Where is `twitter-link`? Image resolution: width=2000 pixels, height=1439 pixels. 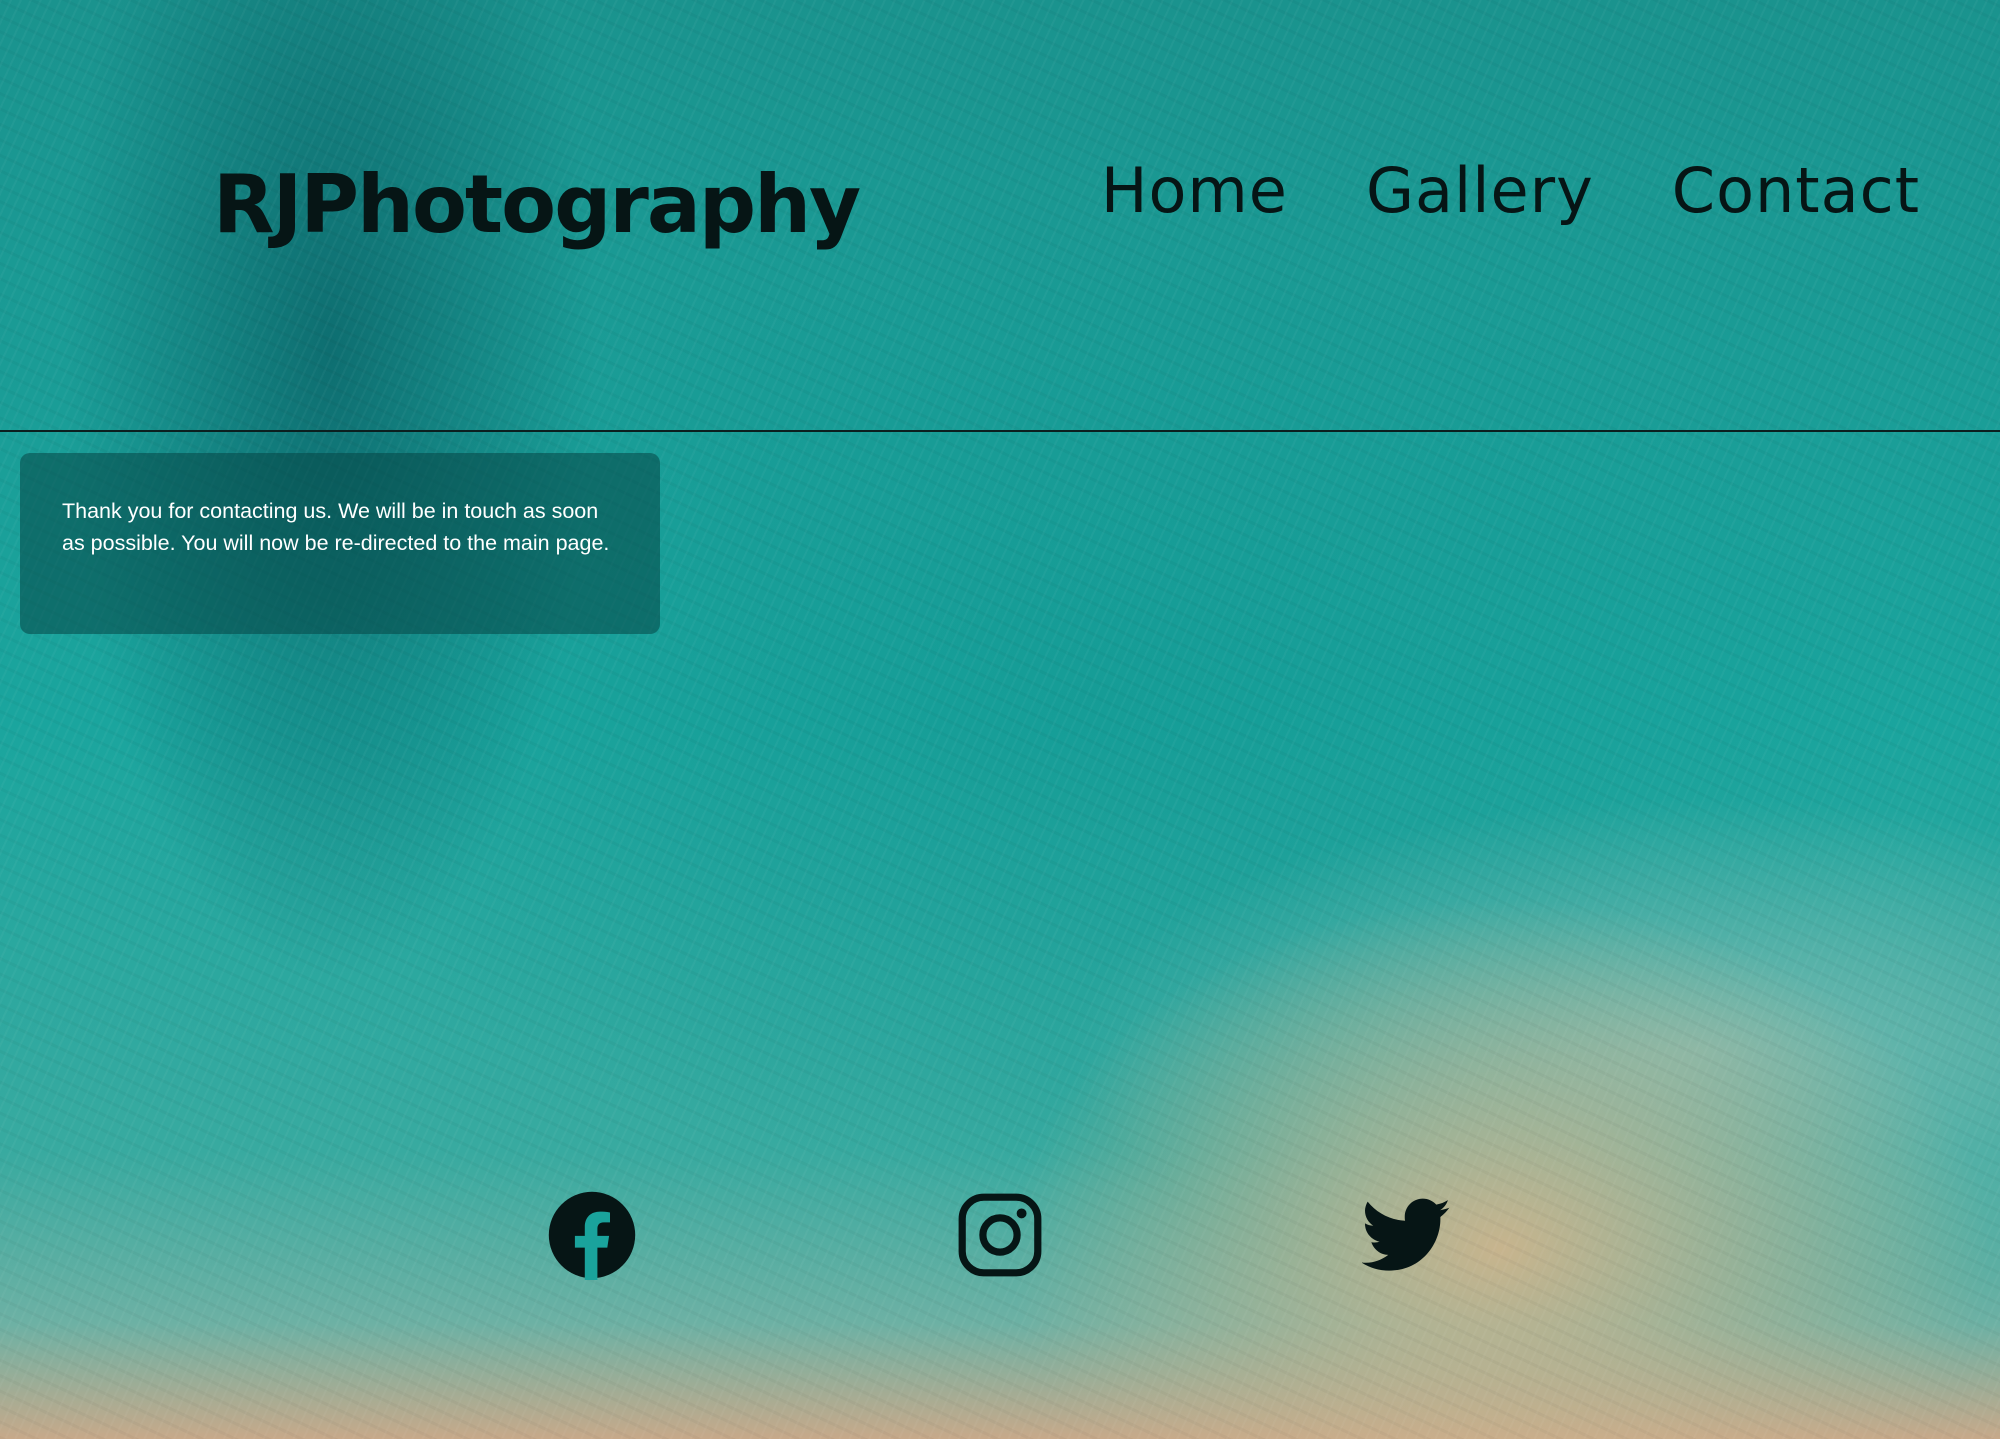
twitter-link is located at coordinates (1407, 1235).